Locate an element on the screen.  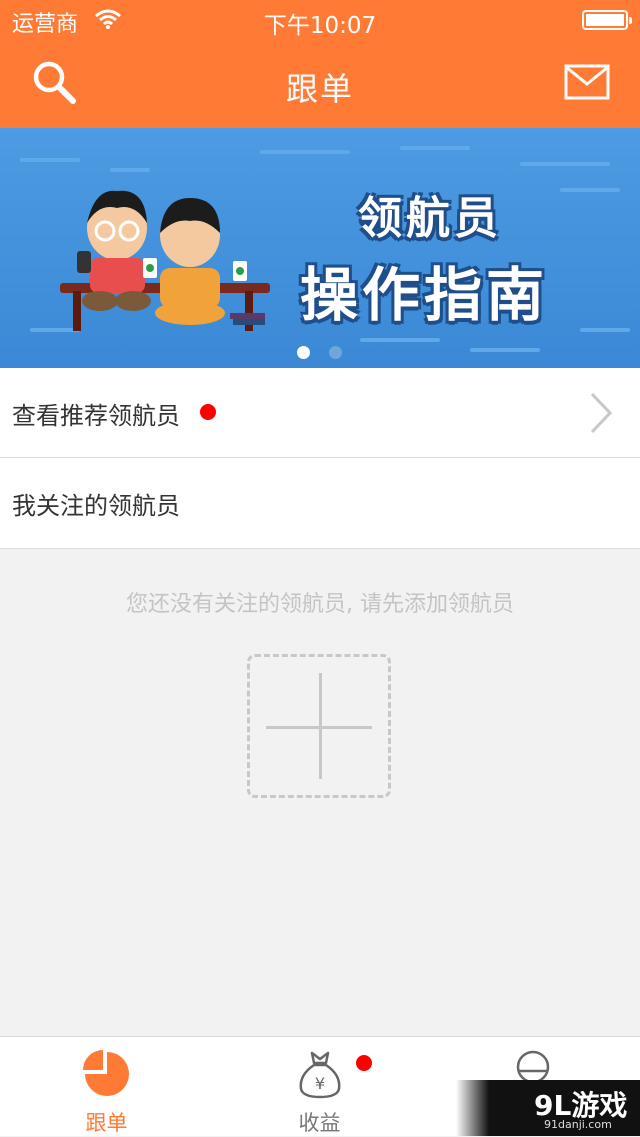
earnings-badge-dot is located at coordinates (364, 1063).